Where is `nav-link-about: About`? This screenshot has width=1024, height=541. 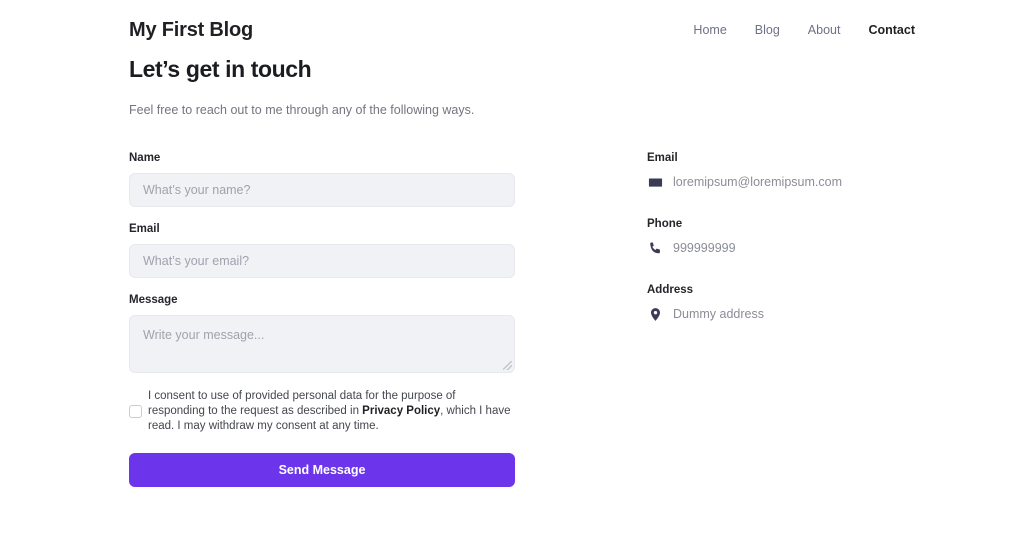
nav-link-about: About is located at coordinates (824, 30).